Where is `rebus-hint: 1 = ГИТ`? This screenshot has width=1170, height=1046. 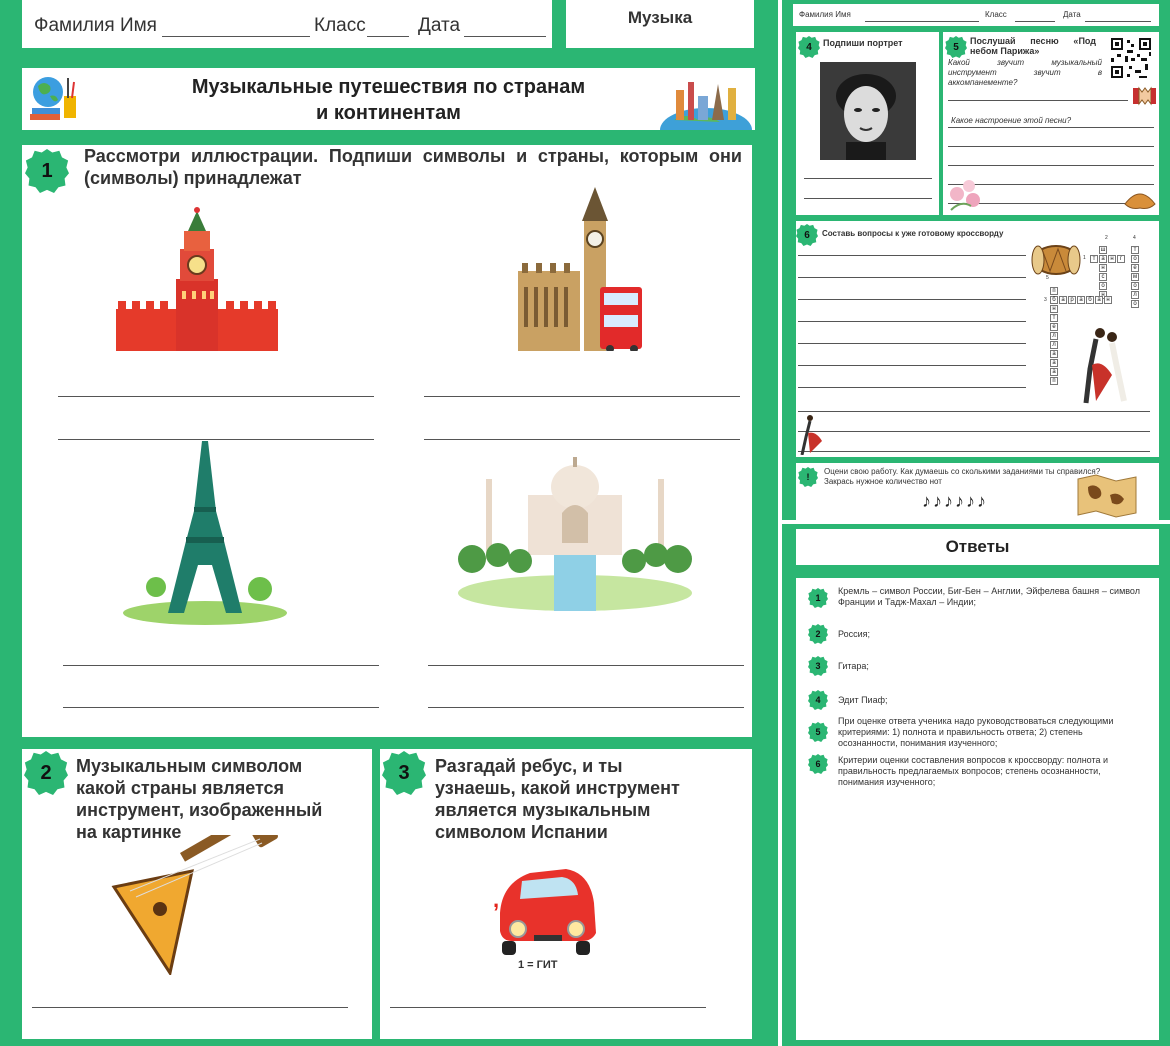
rebus-hint: 1 = ГИТ is located at coordinates (538, 965).